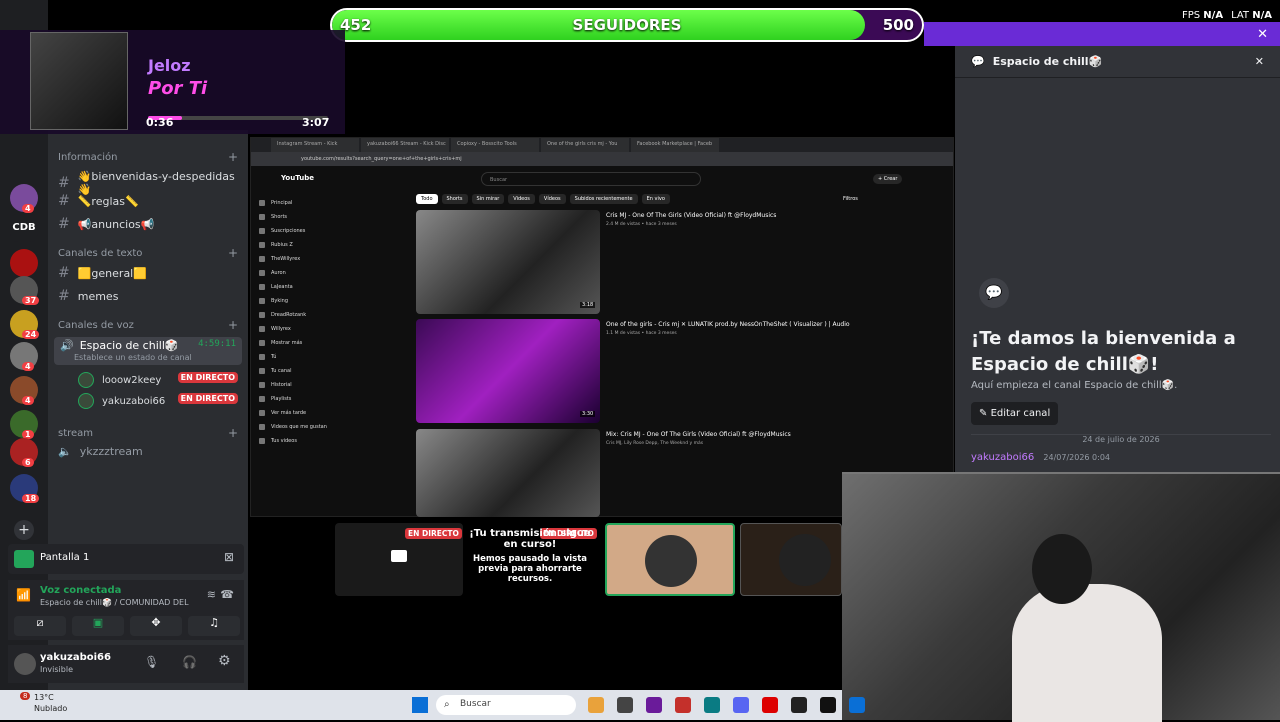 This screenshot has height=722, width=1280. What do you see at coordinates (850, 199) in the screenshot?
I see `filters-button: Filtros` at bounding box center [850, 199].